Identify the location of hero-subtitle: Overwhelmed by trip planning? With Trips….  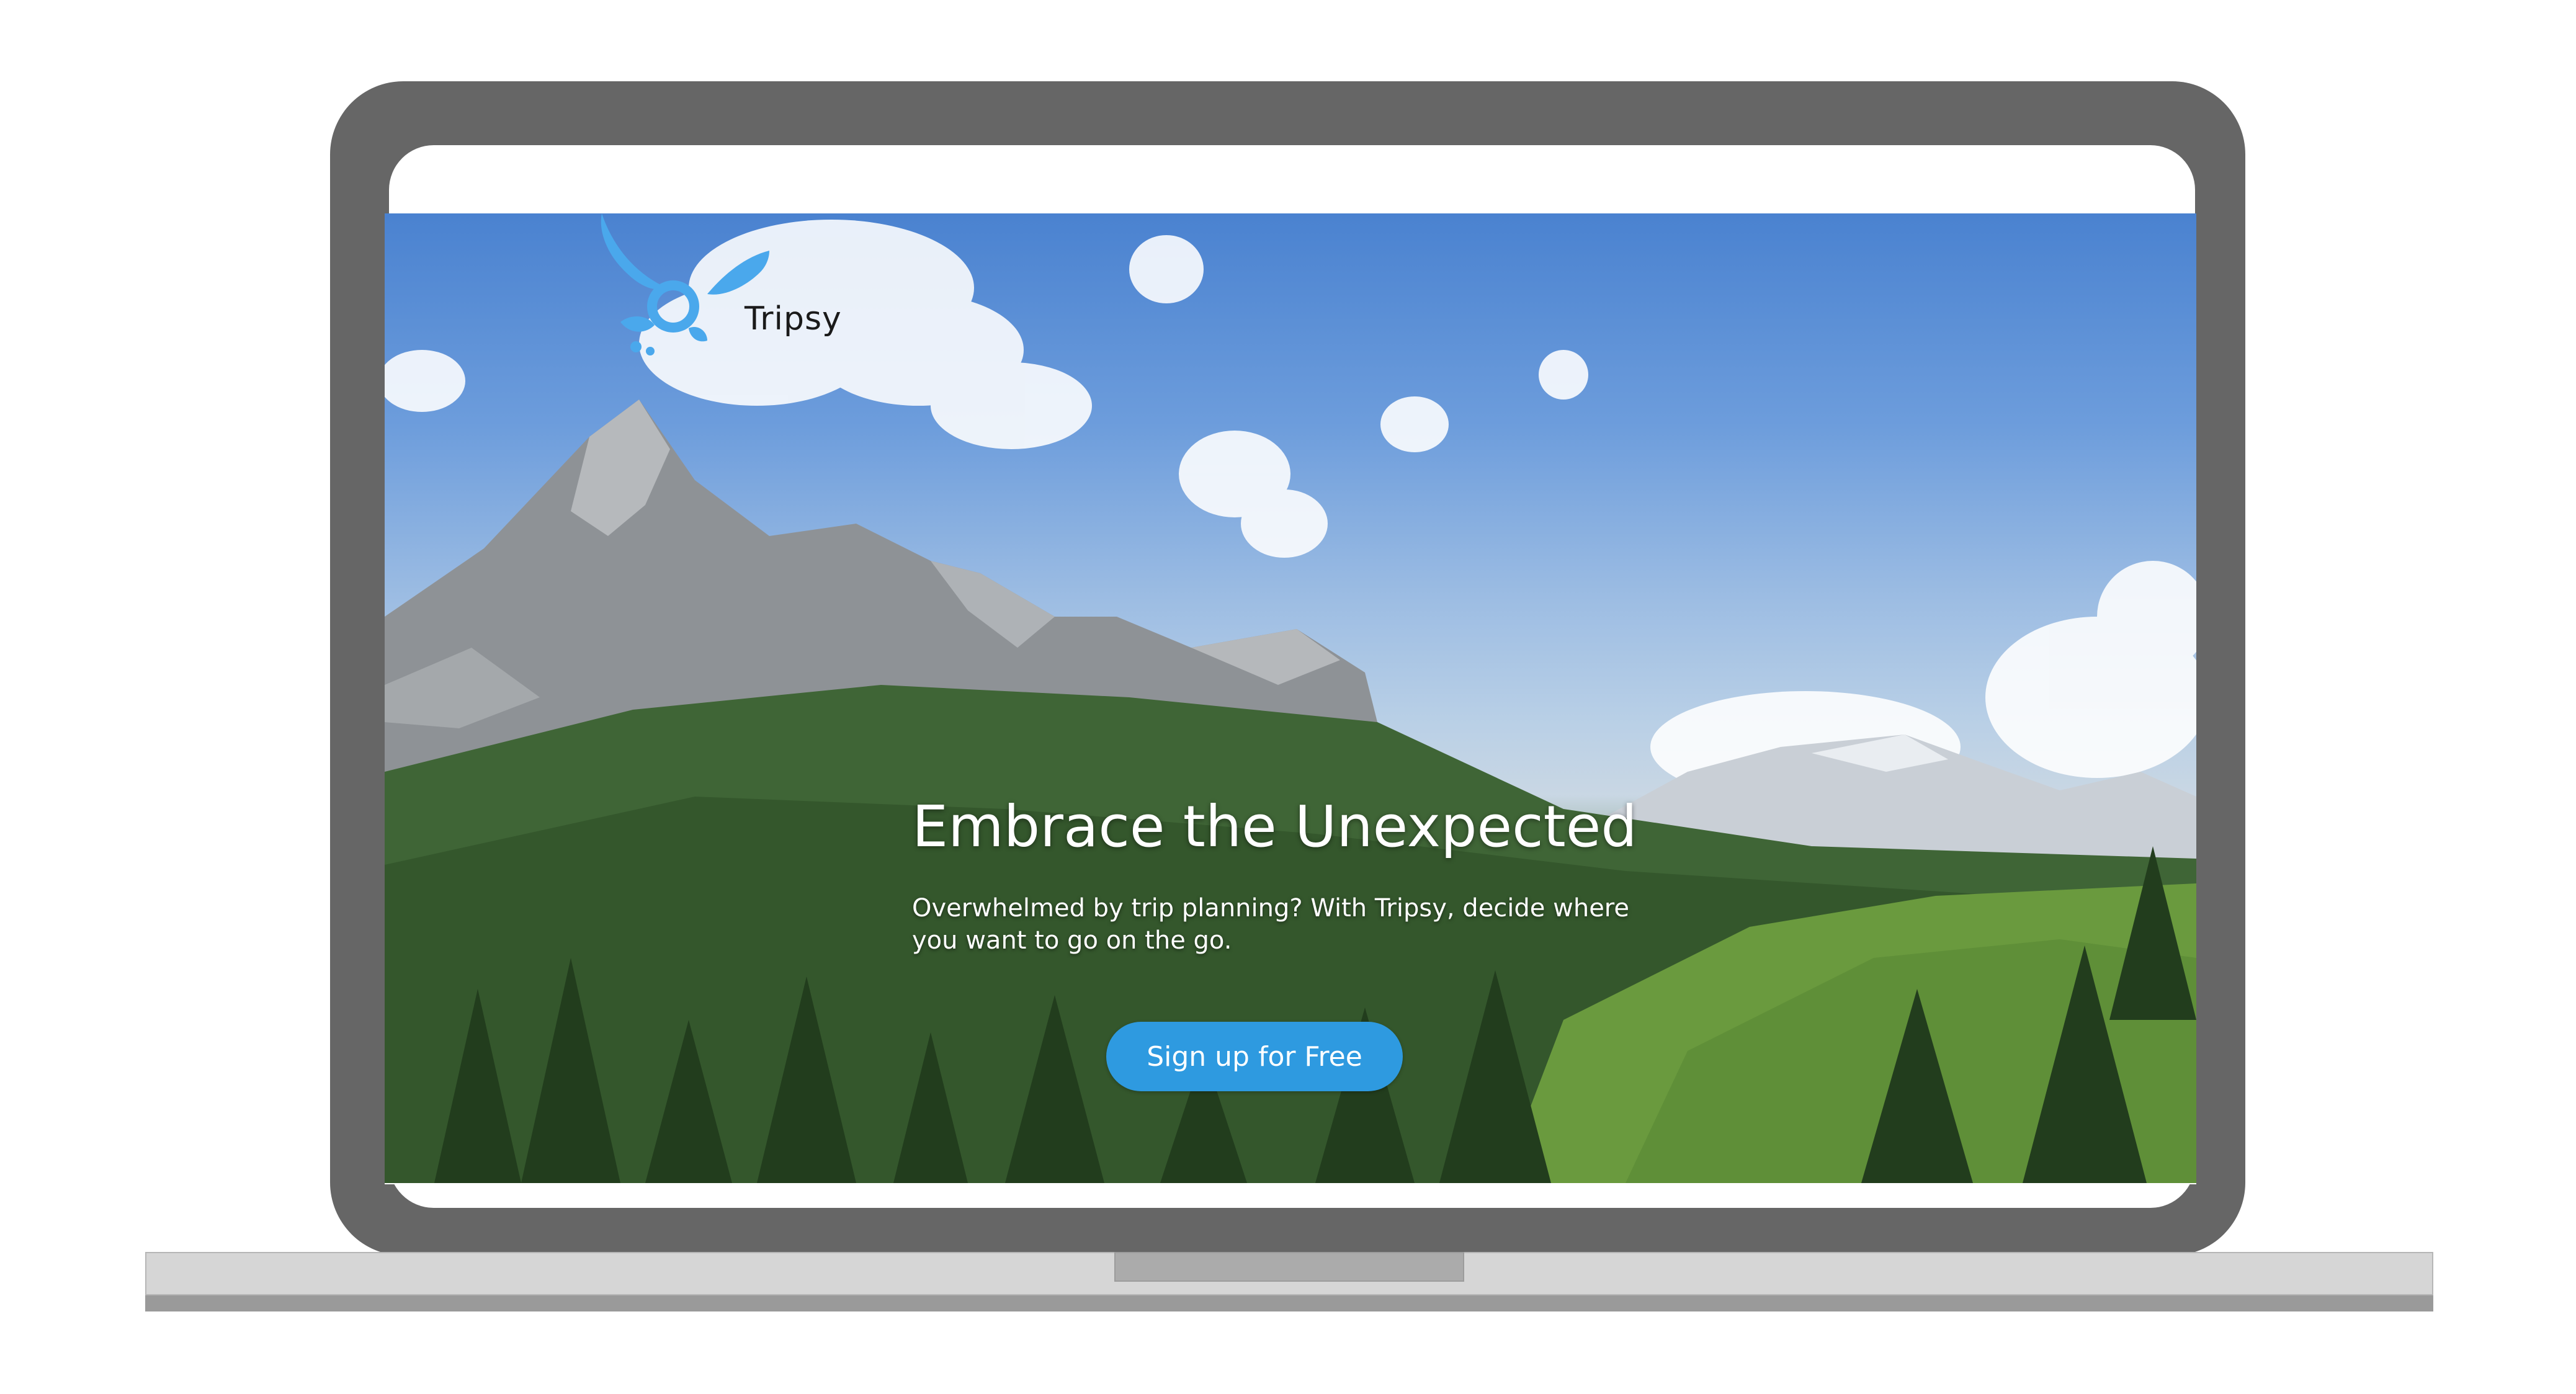
(1270, 924).